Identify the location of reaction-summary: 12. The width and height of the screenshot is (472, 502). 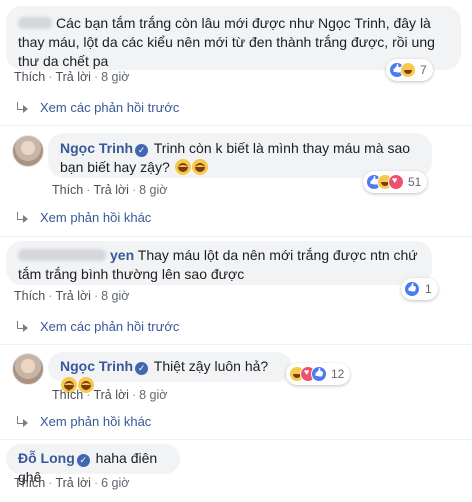
(318, 374).